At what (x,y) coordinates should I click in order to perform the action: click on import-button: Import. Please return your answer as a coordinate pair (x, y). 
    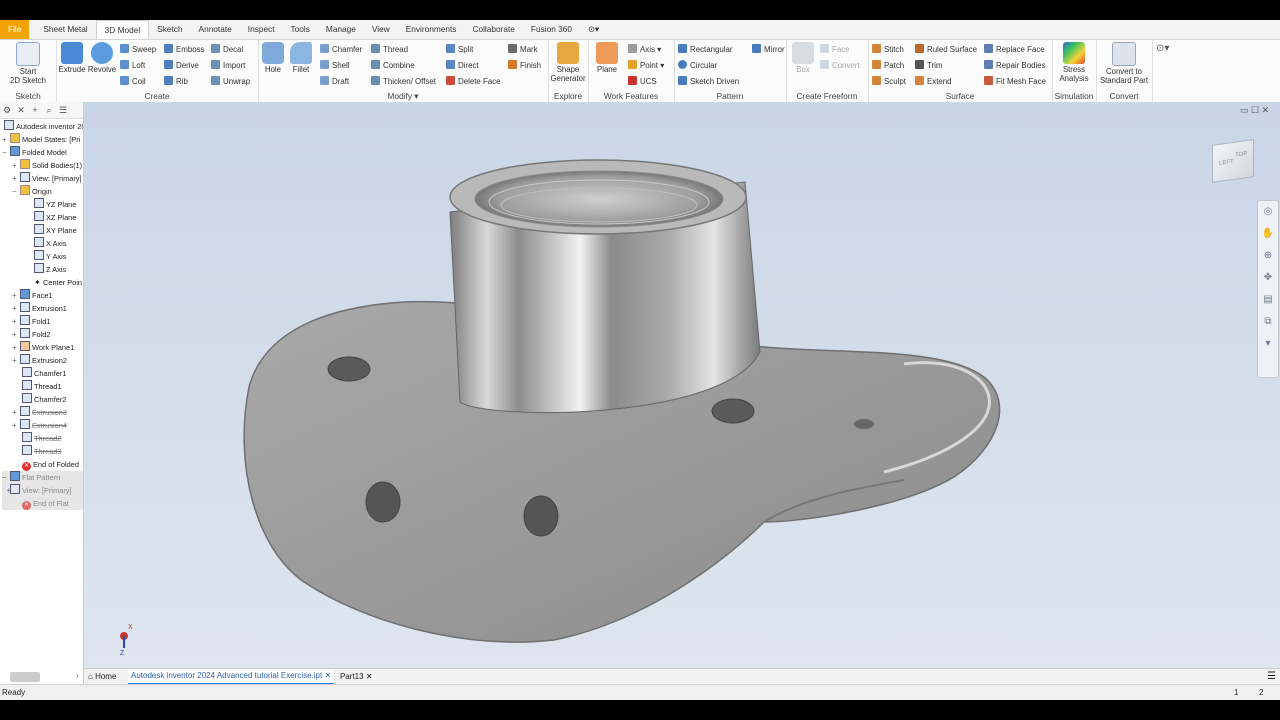
    Looking at the image, I should click on (228, 65).